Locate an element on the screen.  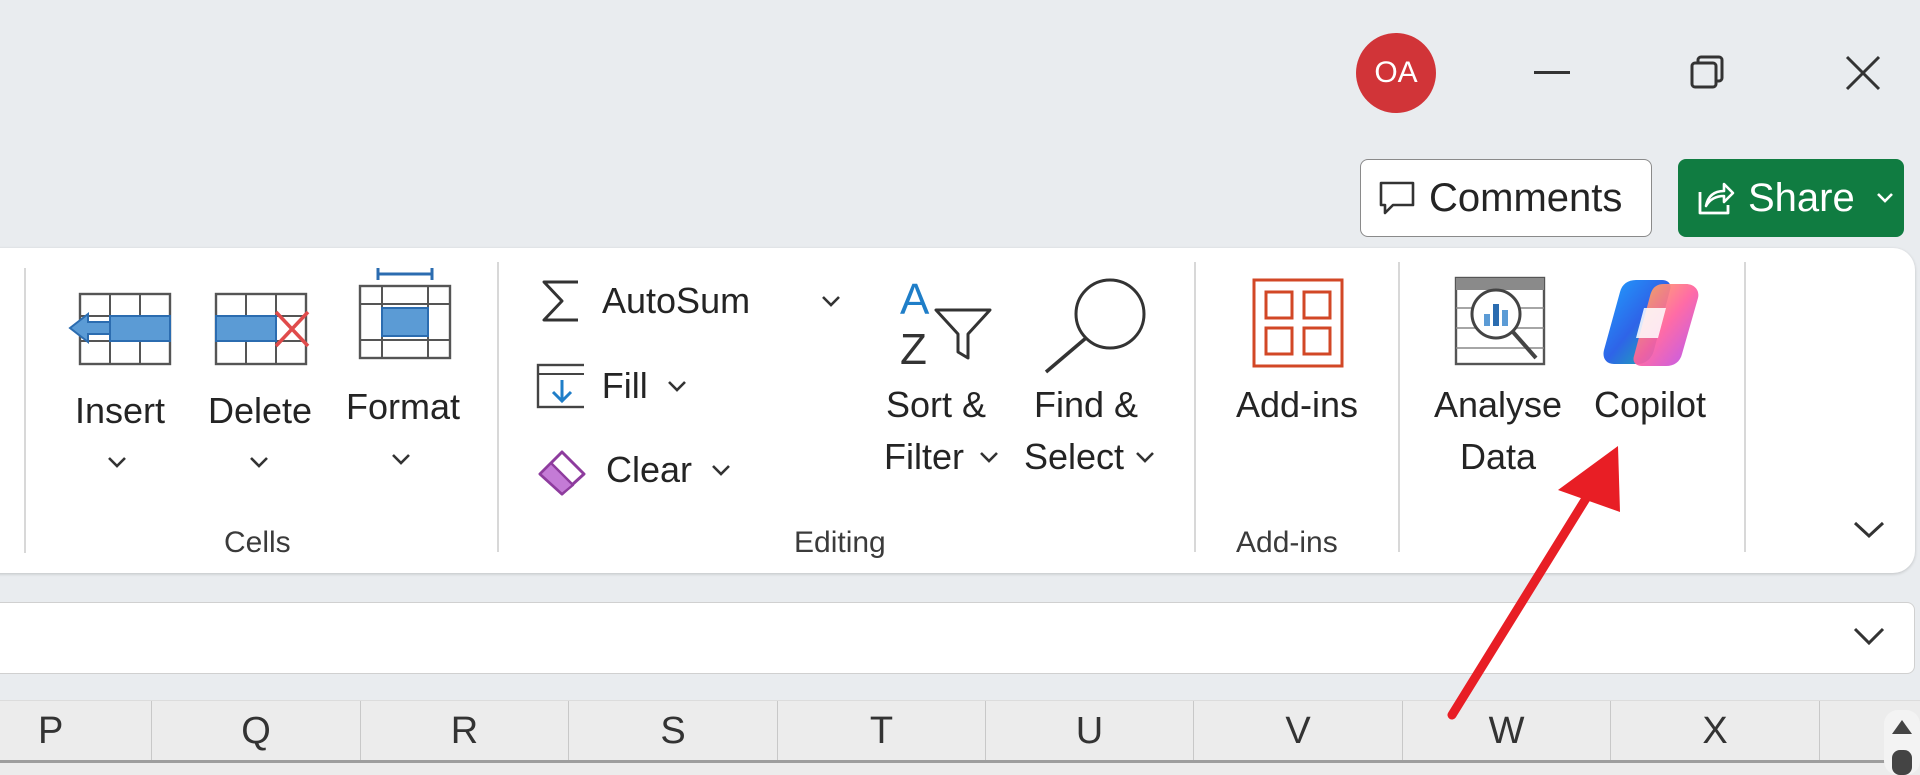
fill-down-icon is located at coordinates (560, 386).